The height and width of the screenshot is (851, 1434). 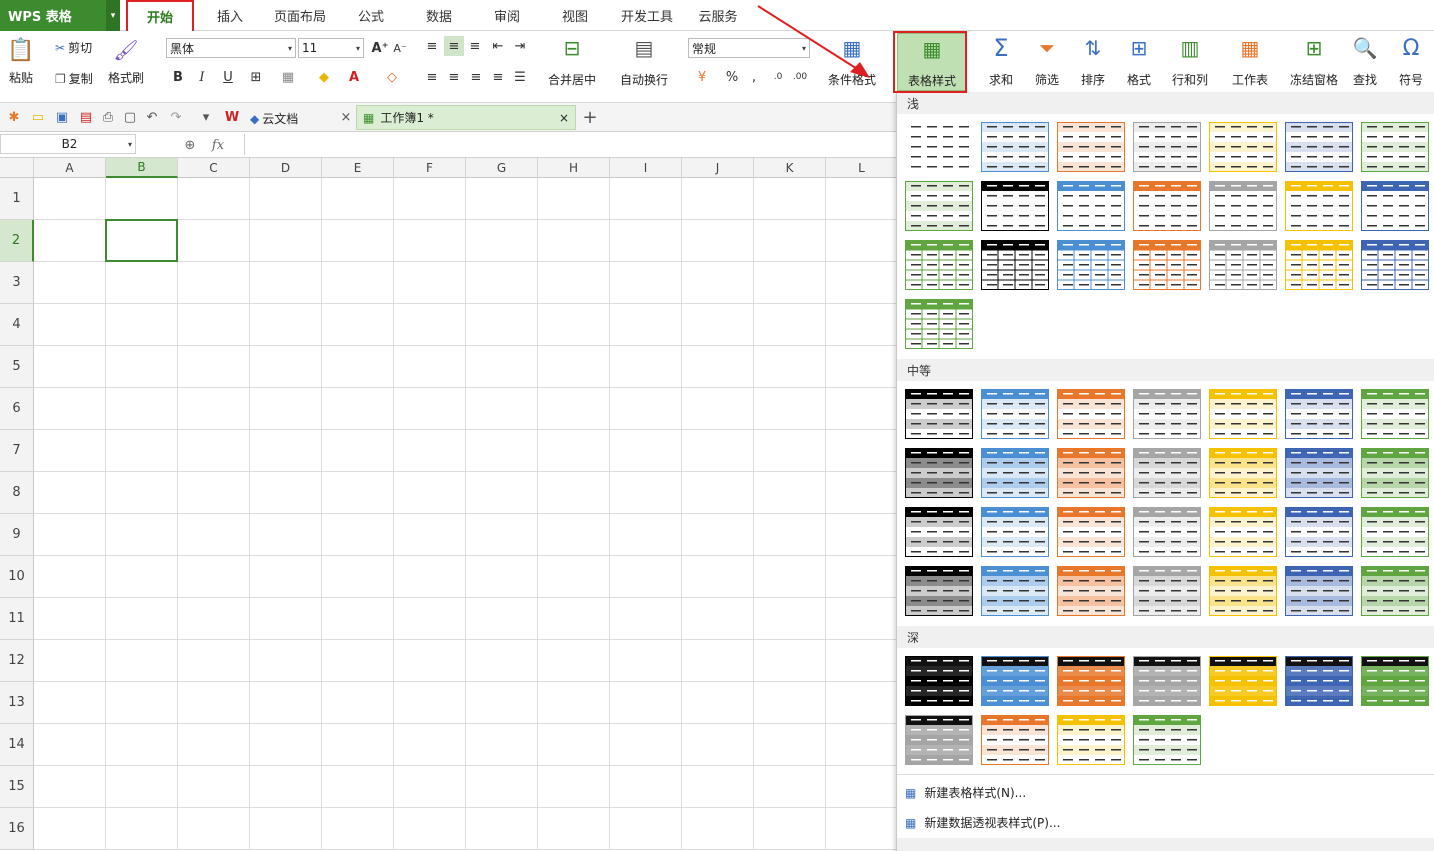 I want to click on tab-2: 页面布局, so click(x=300, y=15).